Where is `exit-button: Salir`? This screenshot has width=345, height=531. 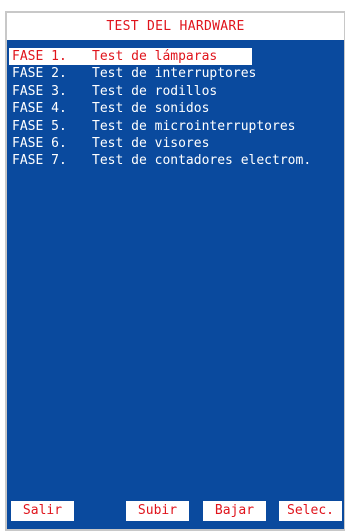
exit-button: Salir is located at coordinates (42, 511).